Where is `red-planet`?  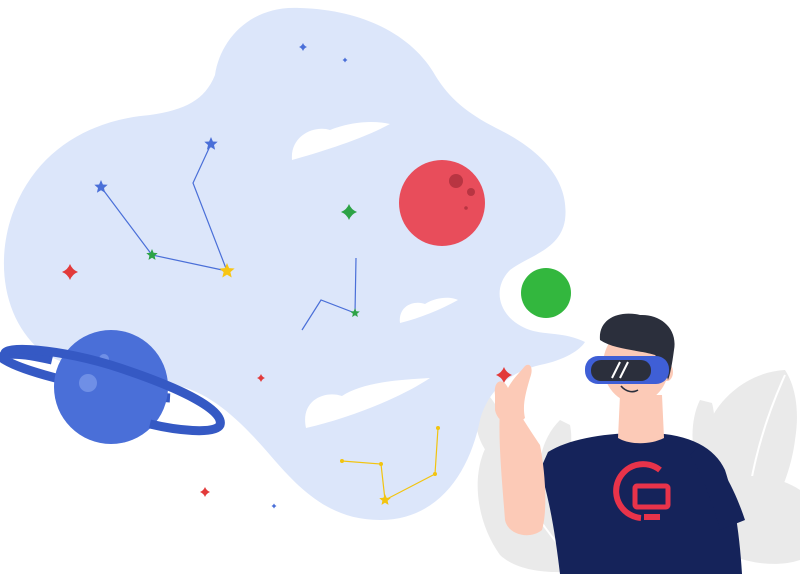
red-planet is located at coordinates (442, 203).